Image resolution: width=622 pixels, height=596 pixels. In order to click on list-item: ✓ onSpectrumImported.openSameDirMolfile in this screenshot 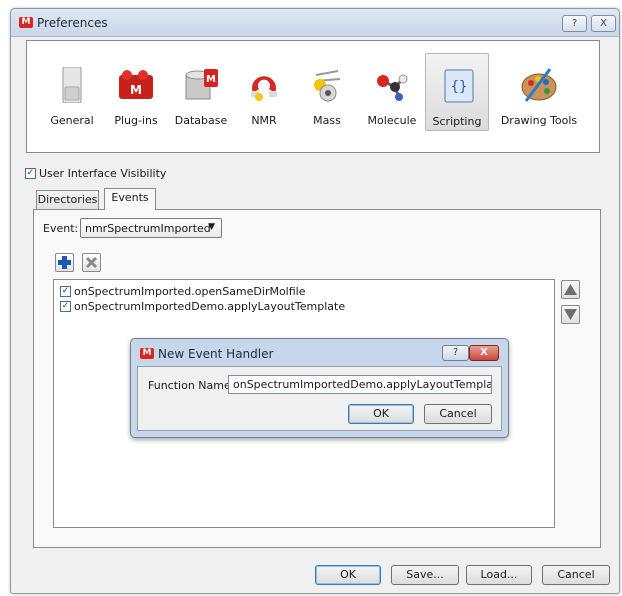, I will do `click(183, 291)`.